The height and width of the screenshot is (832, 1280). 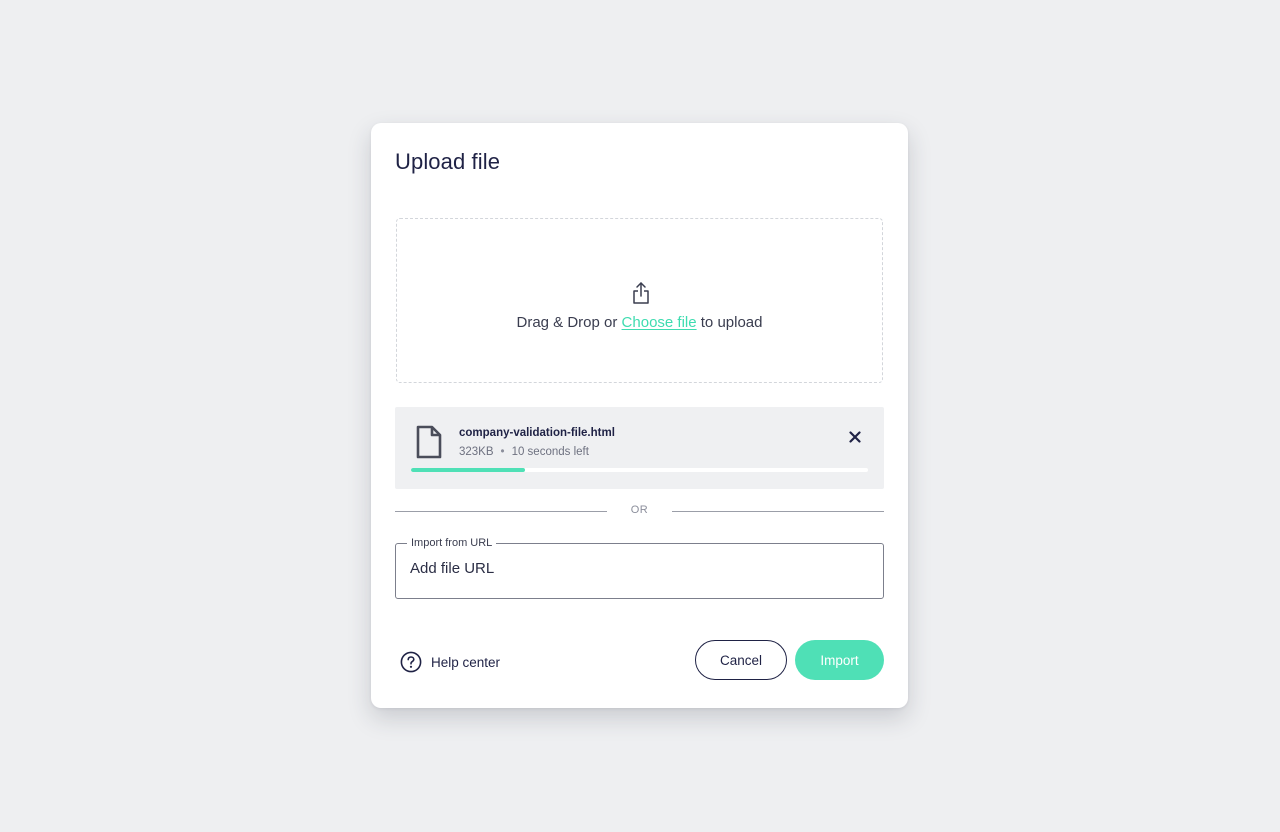 What do you see at coordinates (452, 543) in the screenshot?
I see `import-url-label: Import from URL` at bounding box center [452, 543].